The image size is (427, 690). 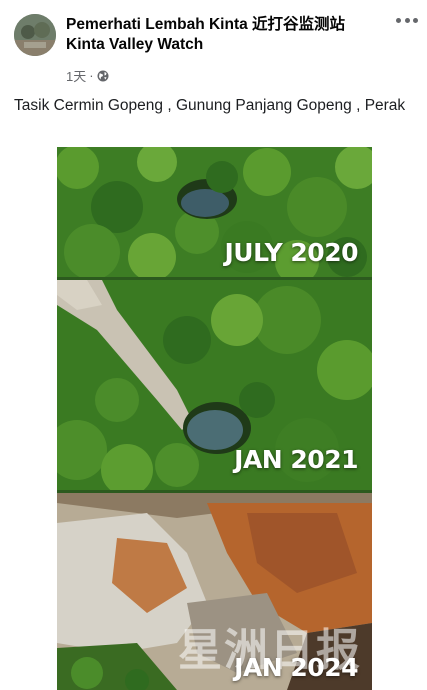 I want to click on globe-icon, so click(x=103, y=76).